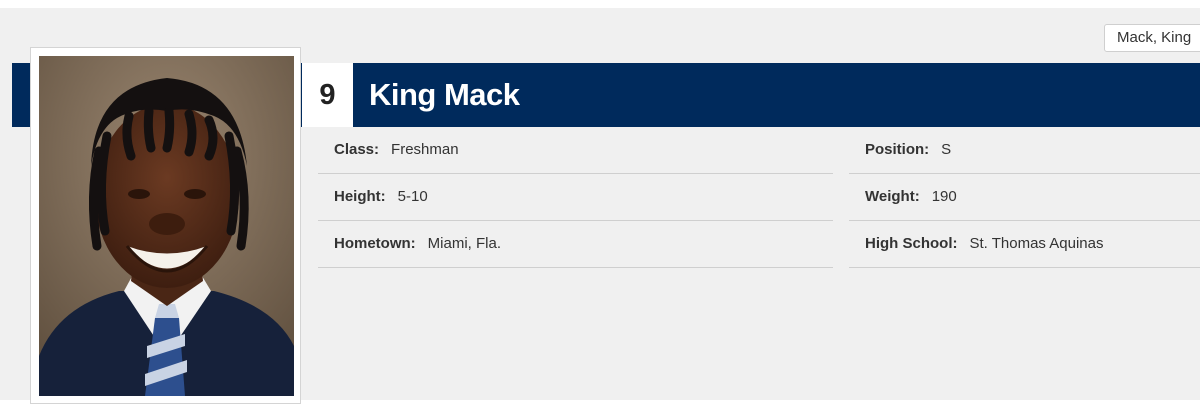  I want to click on high-school-label: High School:, so click(911, 243).